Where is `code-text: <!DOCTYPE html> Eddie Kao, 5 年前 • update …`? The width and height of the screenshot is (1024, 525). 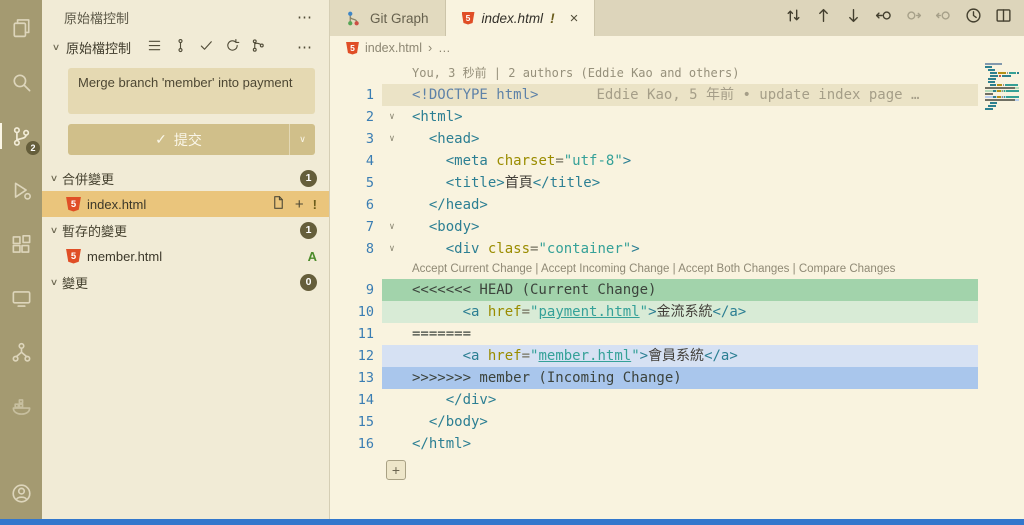
code-text: <!DOCTYPE html> Eddie Kao, 5 年前 • update … is located at coordinates (666, 95).